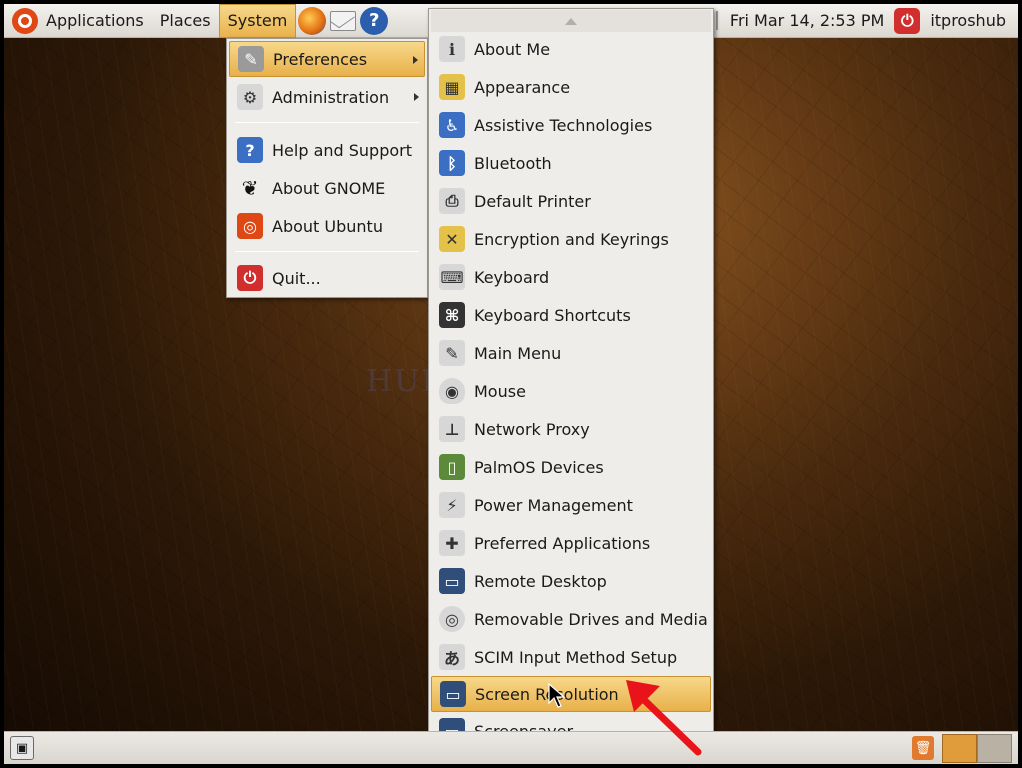 This screenshot has width=1022, height=768. What do you see at coordinates (331, 97) in the screenshot?
I see `menu-item-label: Administration` at bounding box center [331, 97].